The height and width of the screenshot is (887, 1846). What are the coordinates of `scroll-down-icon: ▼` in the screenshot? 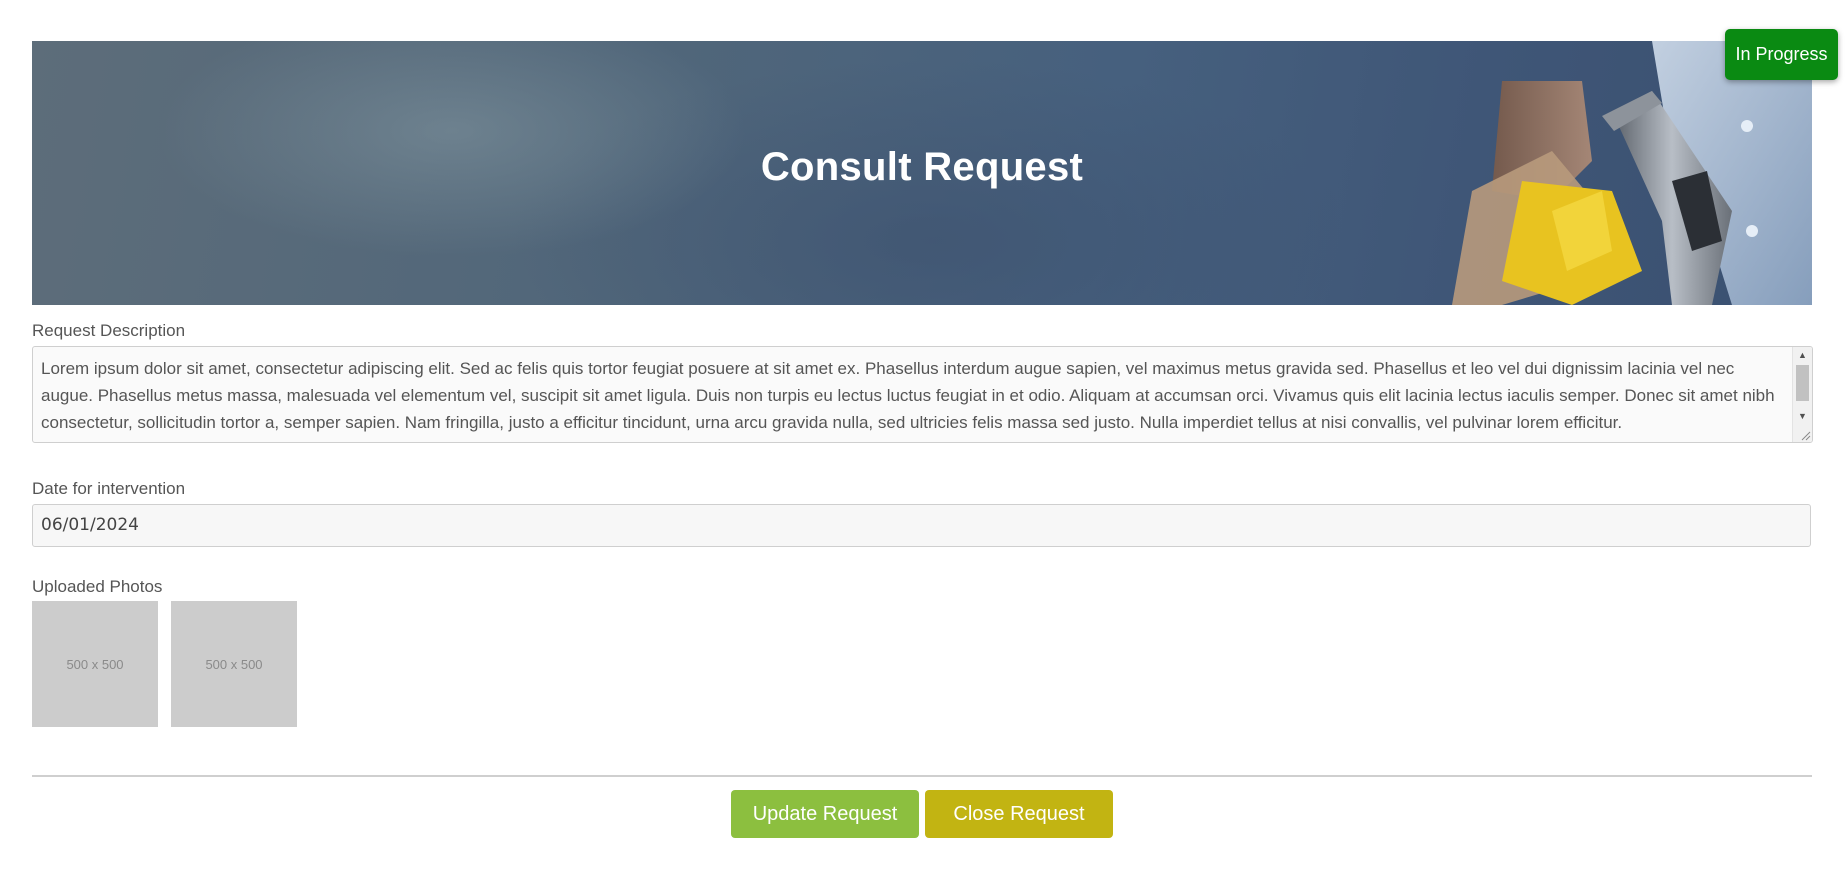 It's located at (1802, 416).